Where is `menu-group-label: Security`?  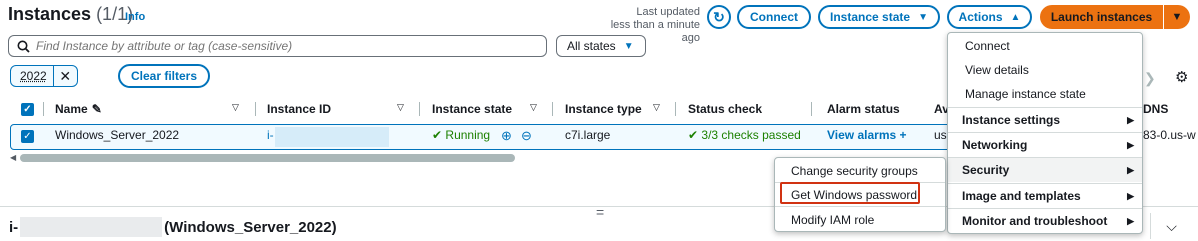 menu-group-label: Security is located at coordinates (986, 170).